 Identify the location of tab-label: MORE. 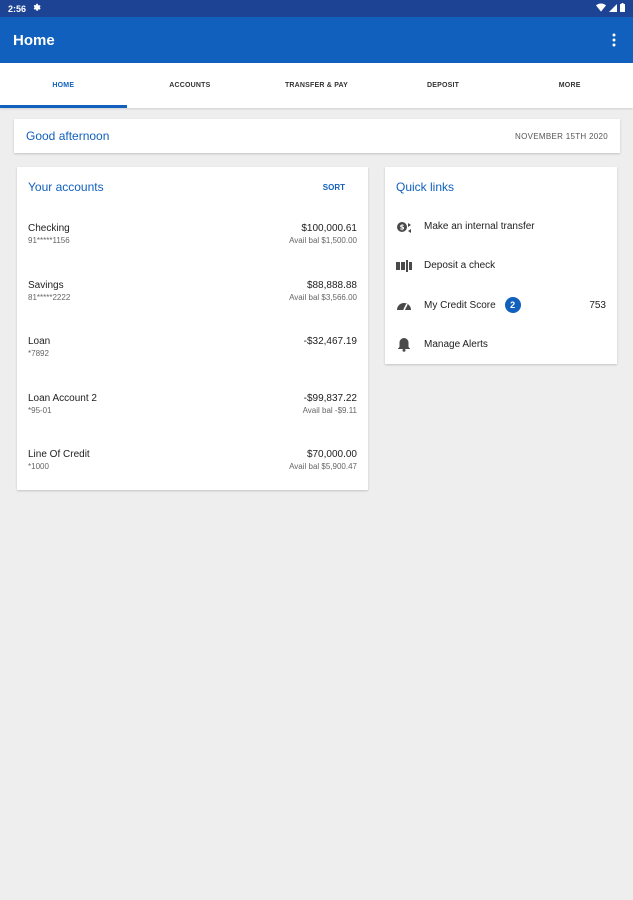
(569, 85).